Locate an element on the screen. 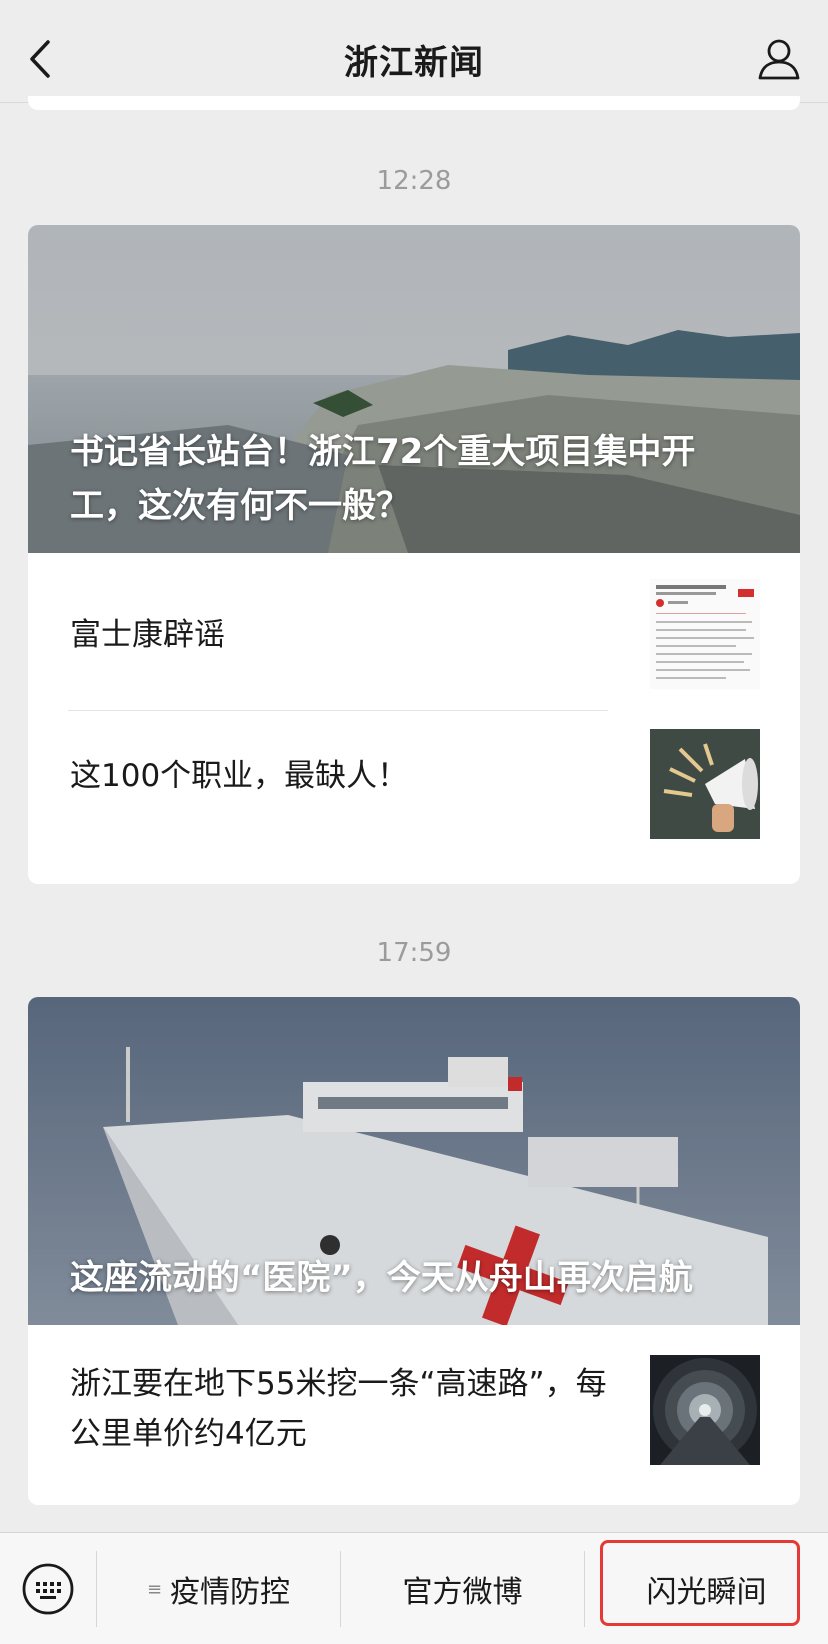  list-item: 这100个职业，最缺人！ is located at coordinates (414, 797).